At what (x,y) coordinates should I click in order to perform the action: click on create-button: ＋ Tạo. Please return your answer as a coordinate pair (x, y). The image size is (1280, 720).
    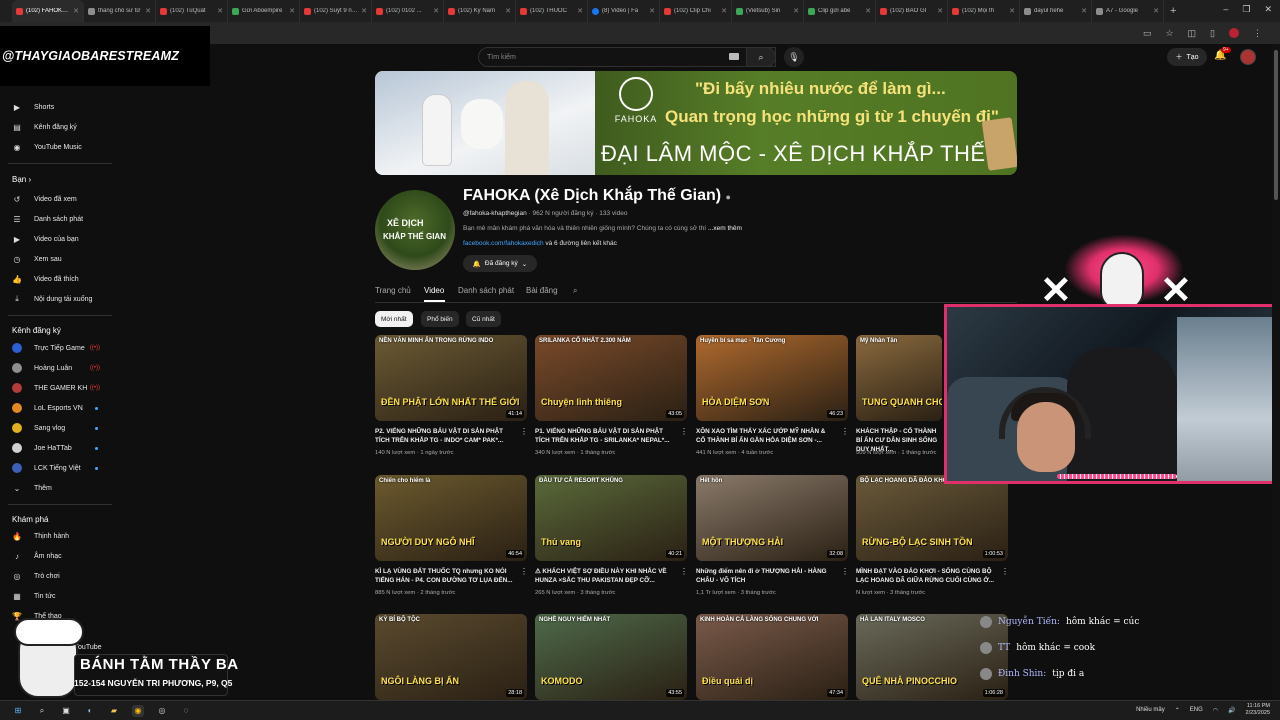
    Looking at the image, I should click on (1187, 57).